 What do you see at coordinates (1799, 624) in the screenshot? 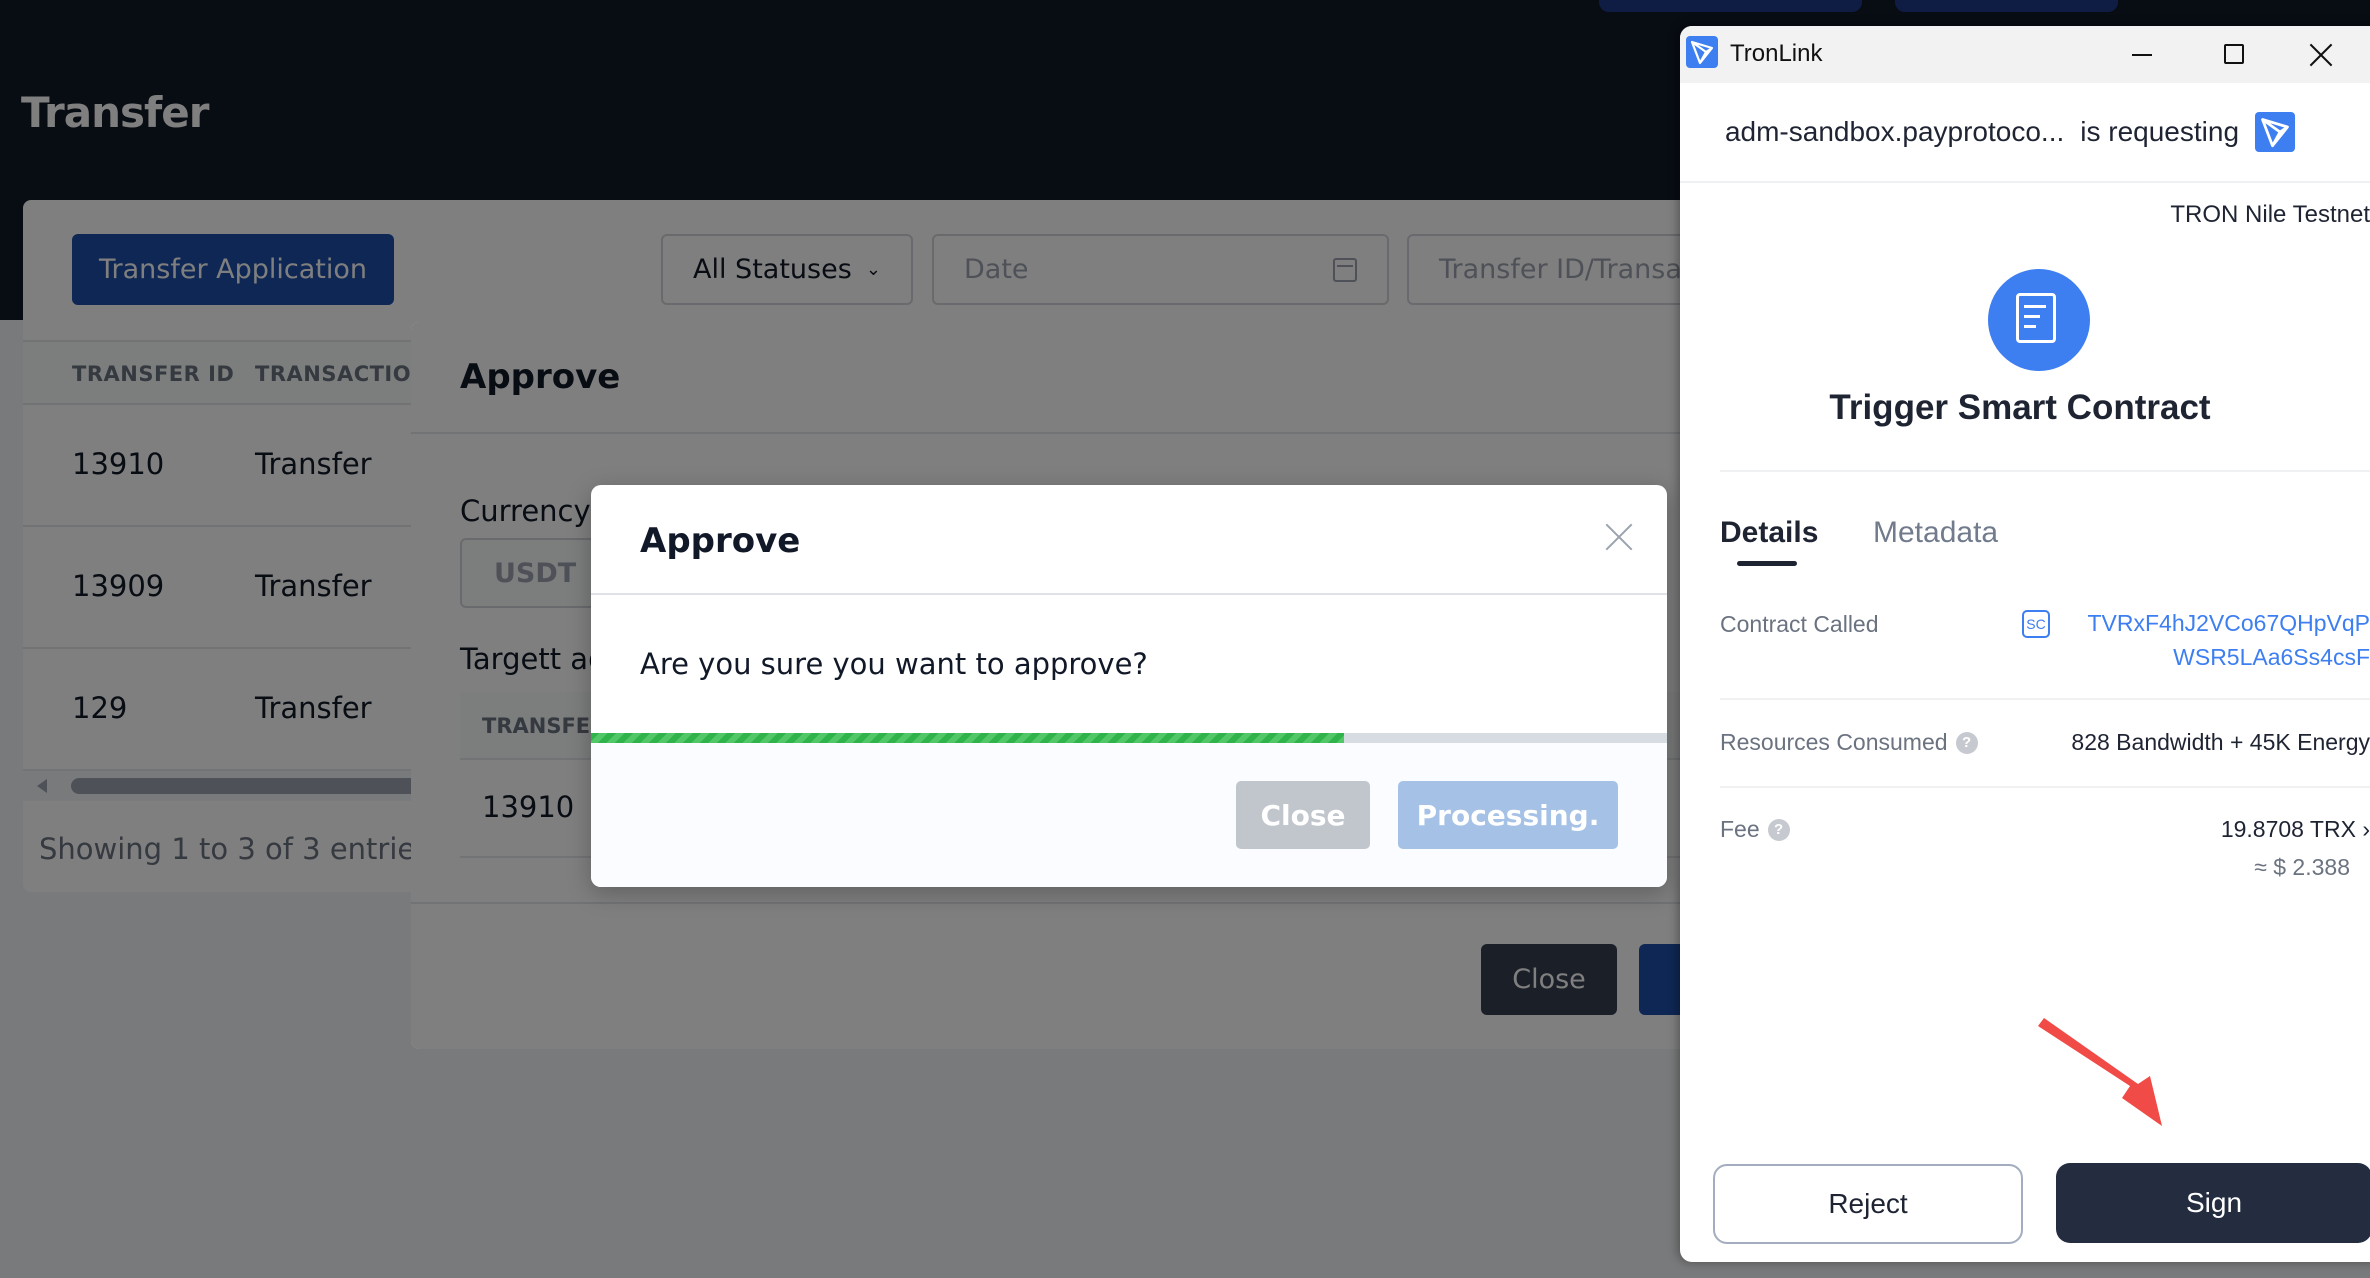
I see `contract-called-label: Contract Called` at bounding box center [1799, 624].